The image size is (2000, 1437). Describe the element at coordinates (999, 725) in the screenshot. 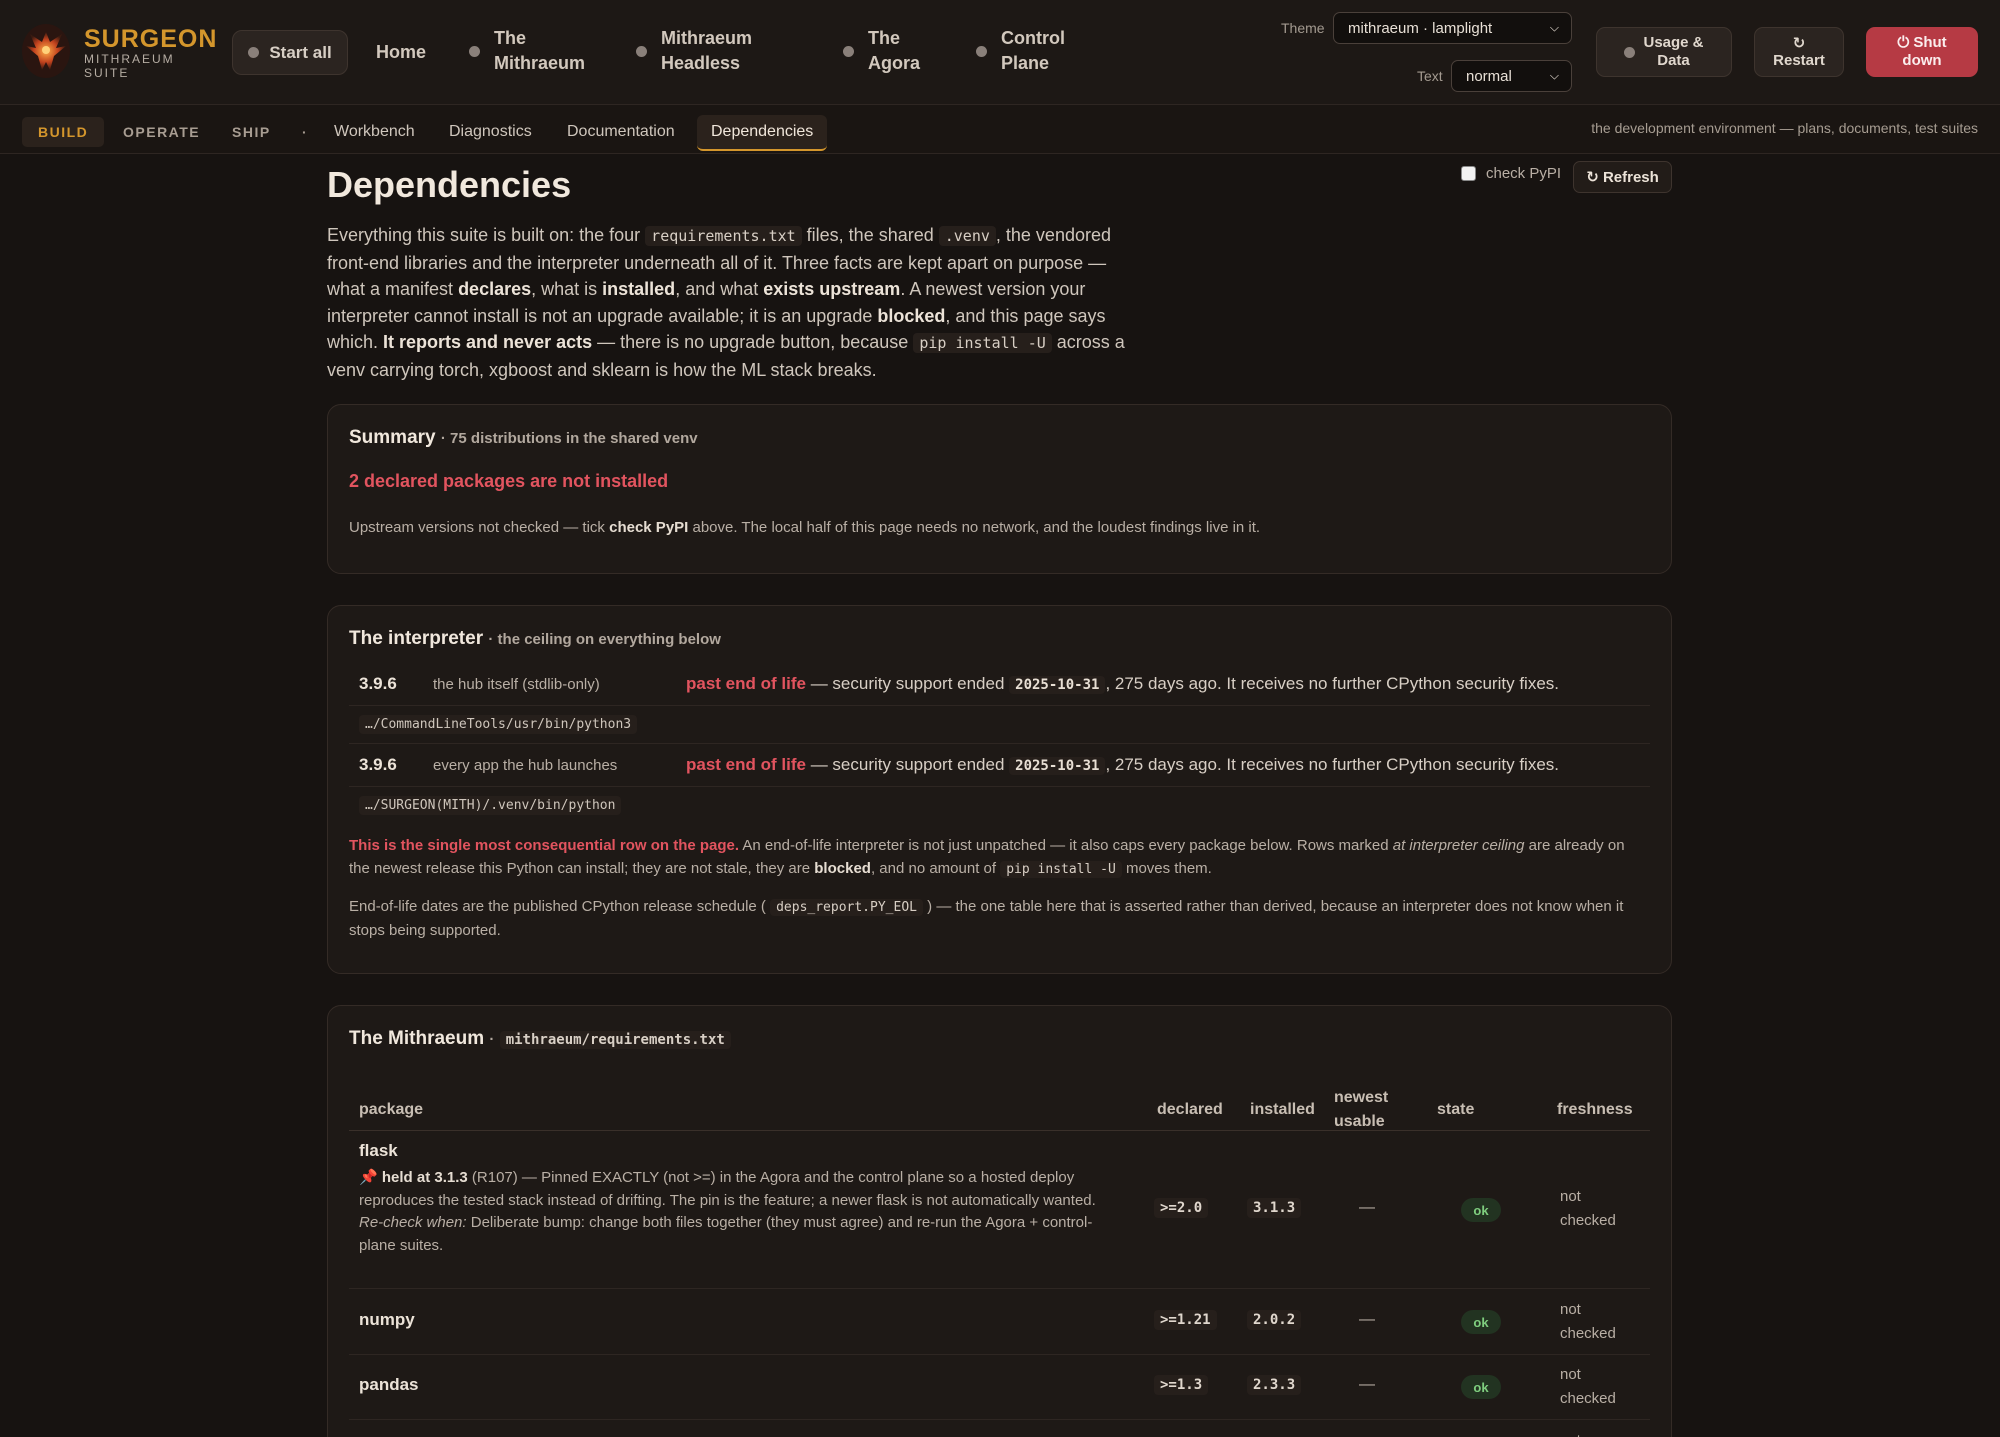

I see `interpreter-path-row: …/CommandLineTools/usr/bin/python3` at that location.